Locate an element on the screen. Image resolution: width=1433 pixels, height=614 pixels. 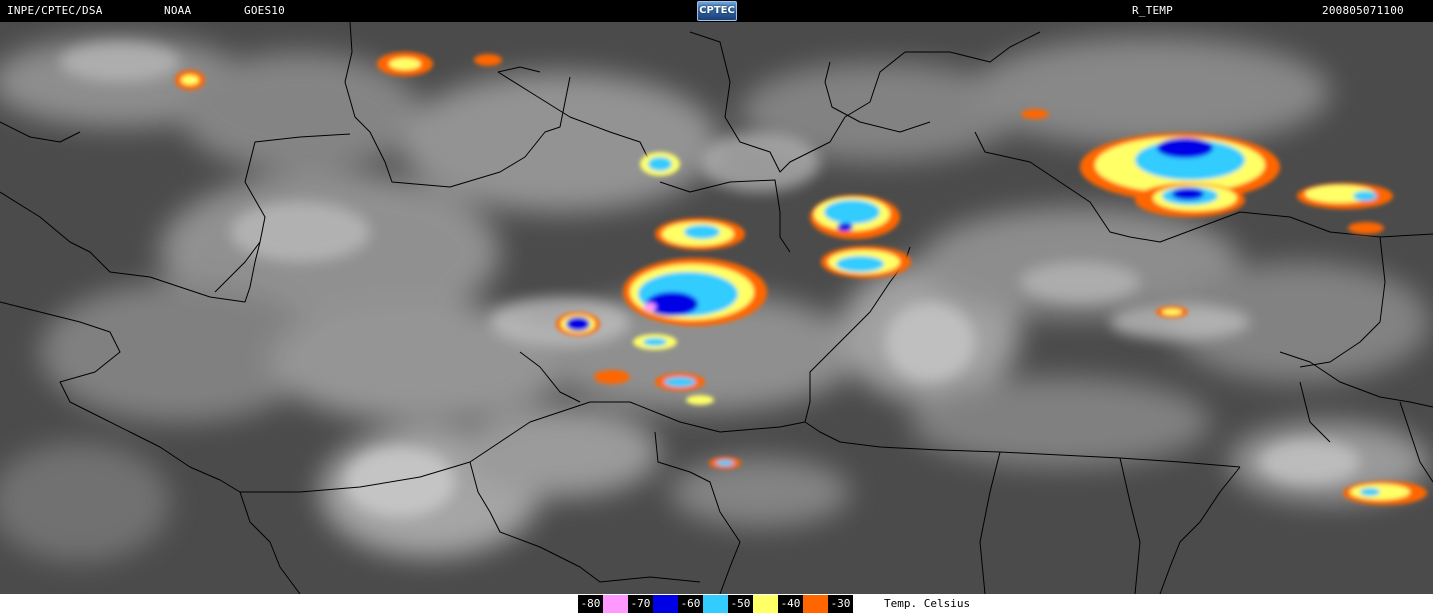
timestamp-label: 200805071100 is located at coordinates (1363, 10).